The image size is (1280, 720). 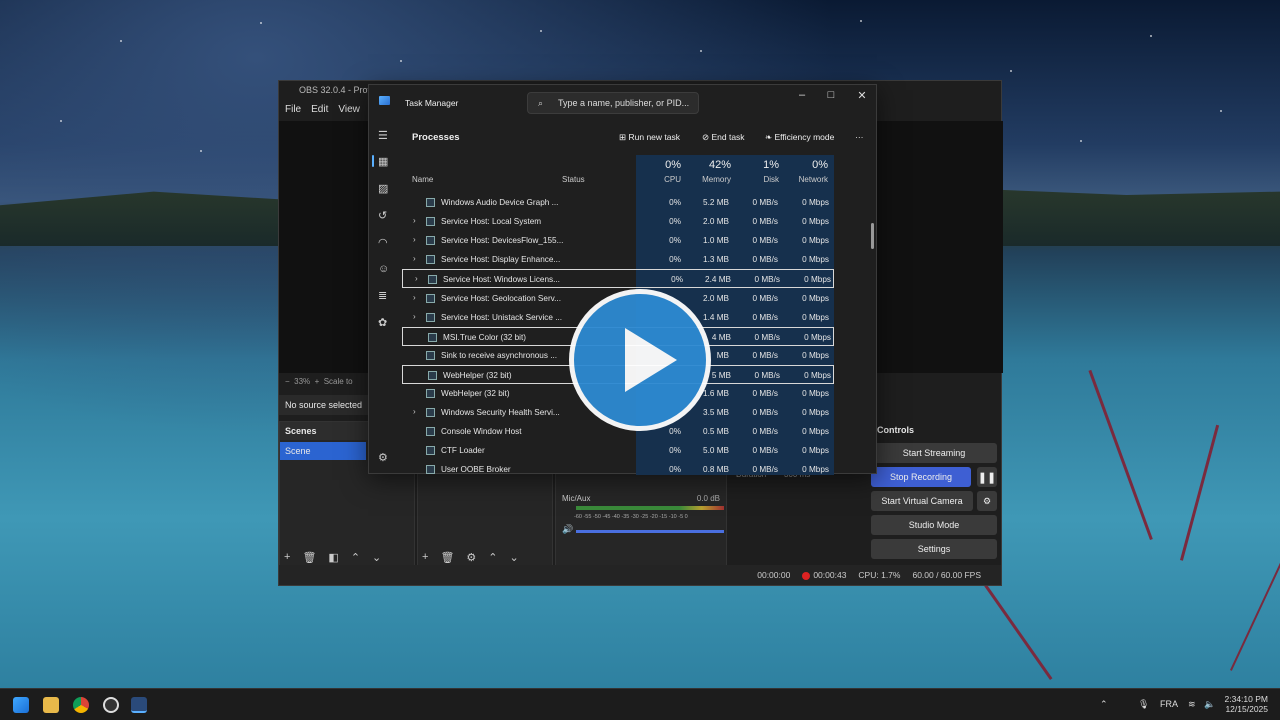 What do you see at coordinates (1104, 704) in the screenshot?
I see `chevron-up-icon: ⌃` at bounding box center [1104, 704].